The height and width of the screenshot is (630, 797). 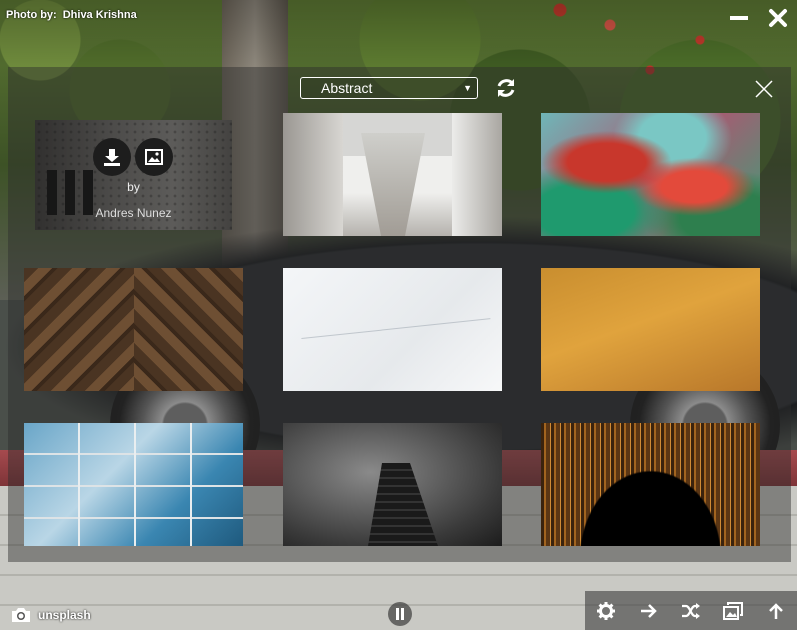 I want to click on refresh-icon, so click(x=506, y=88).